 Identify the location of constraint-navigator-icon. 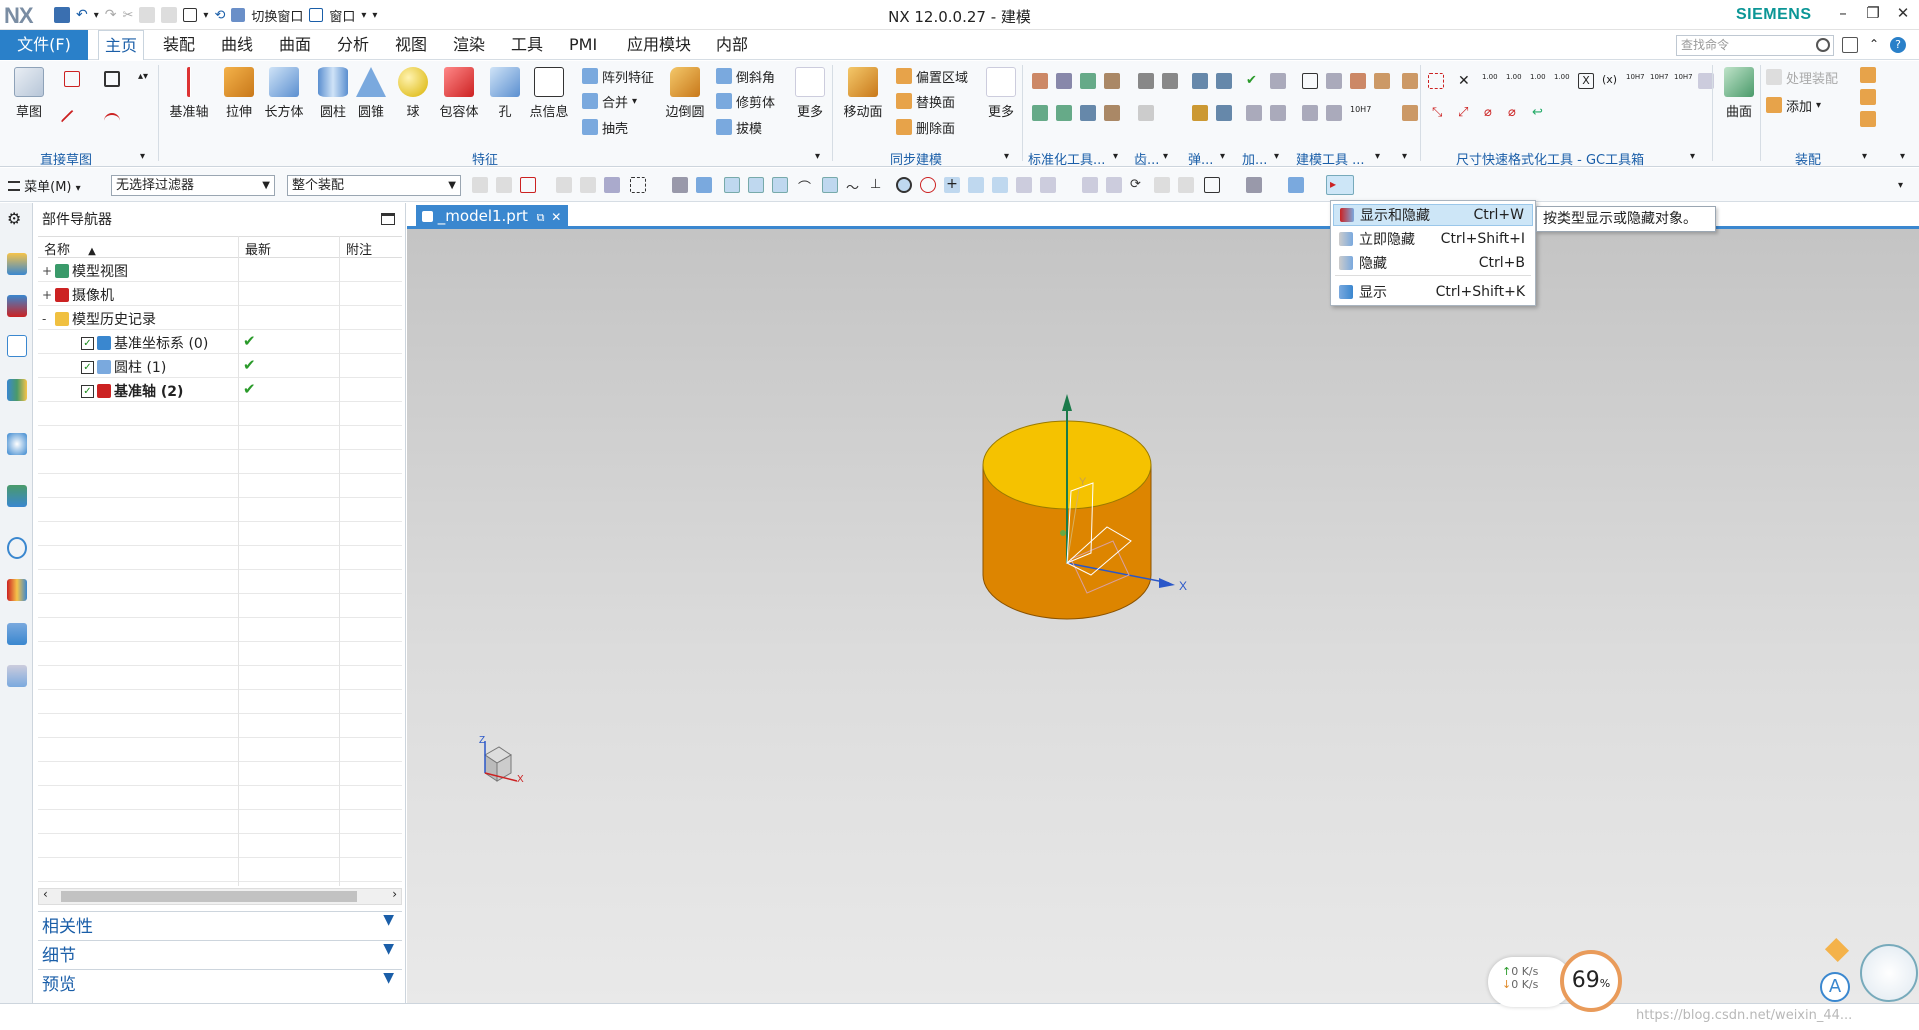
(17, 306).